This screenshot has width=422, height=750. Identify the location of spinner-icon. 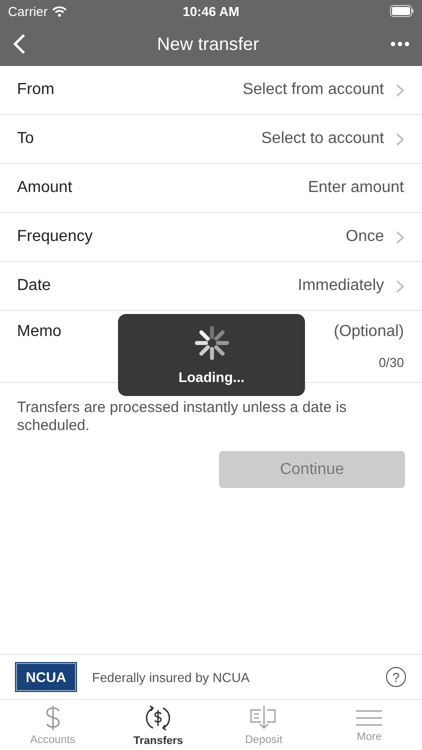
(212, 343).